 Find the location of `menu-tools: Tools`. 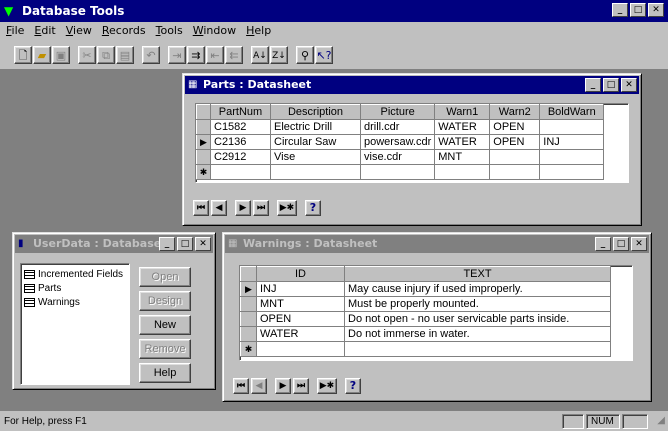

menu-tools: Tools is located at coordinates (170, 31).